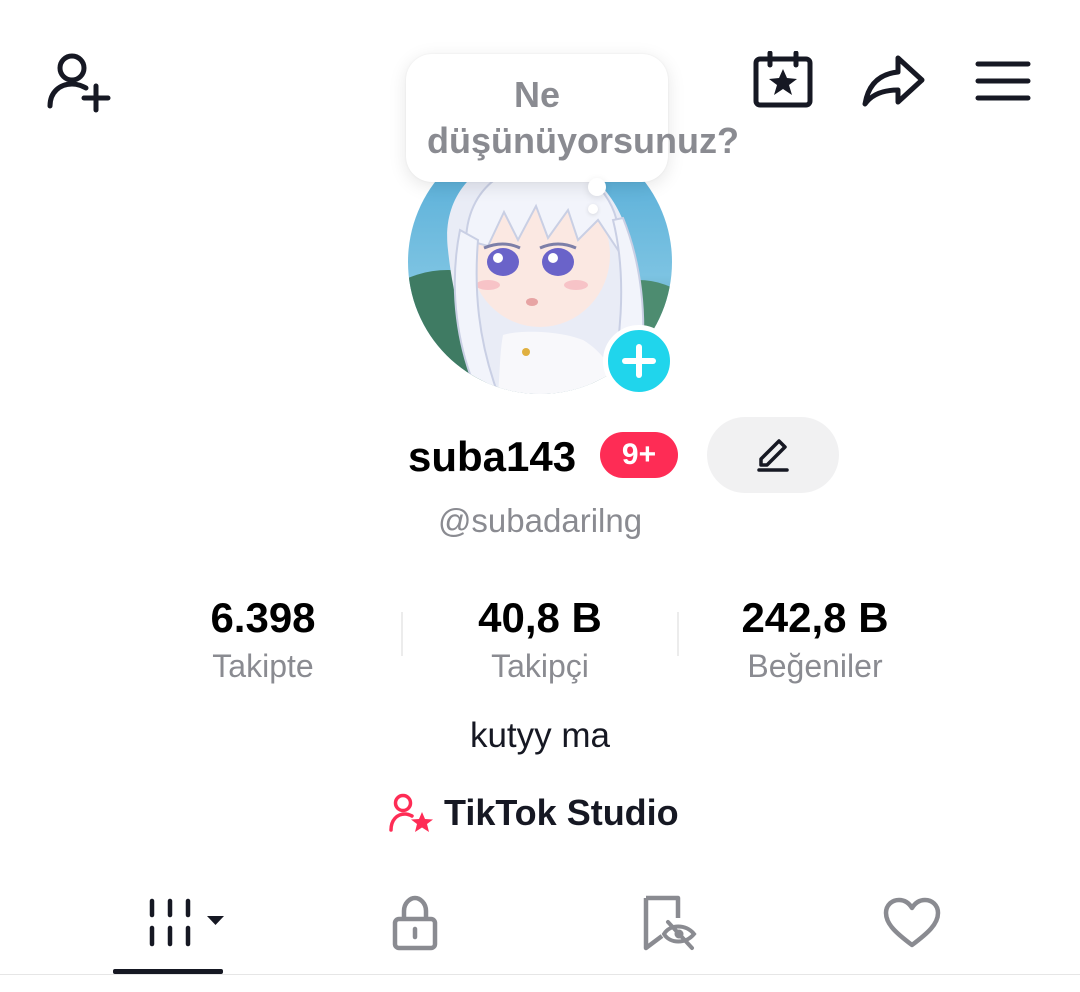  Describe the element at coordinates (540, 666) in the screenshot. I see `stat-label: Takipçi` at that location.